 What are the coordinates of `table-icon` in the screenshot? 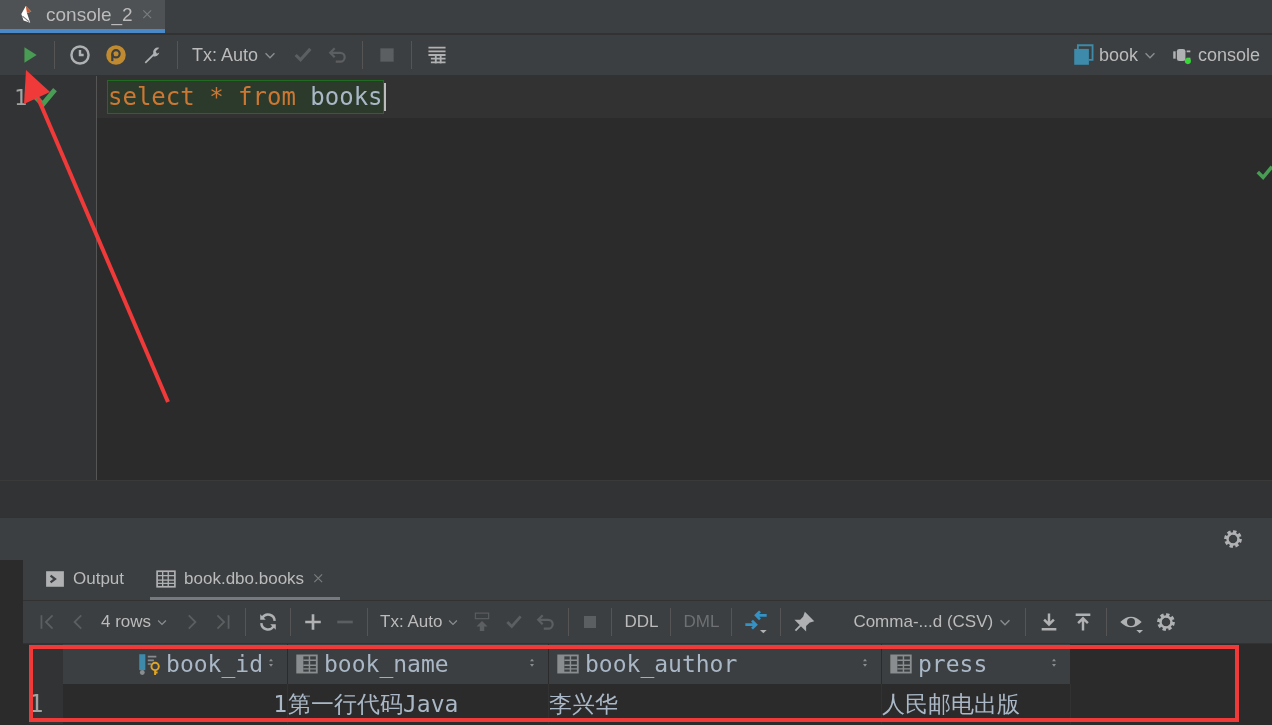 It's located at (166, 578).